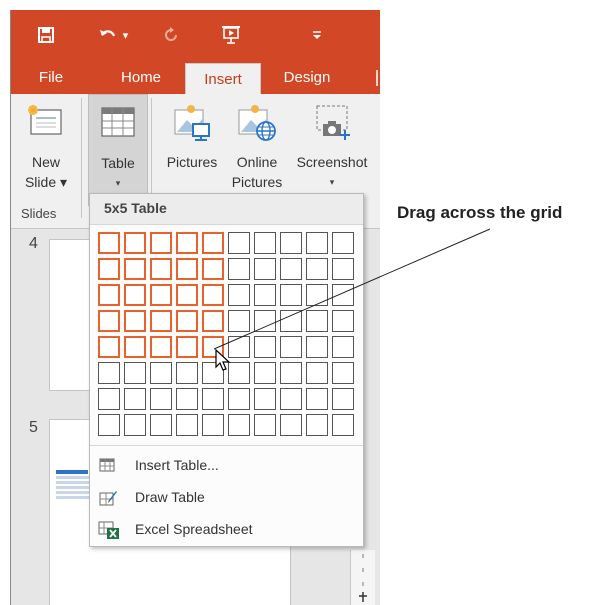 The height and width of the screenshot is (605, 598). I want to click on start-from-beginning-icon, so click(231, 35).